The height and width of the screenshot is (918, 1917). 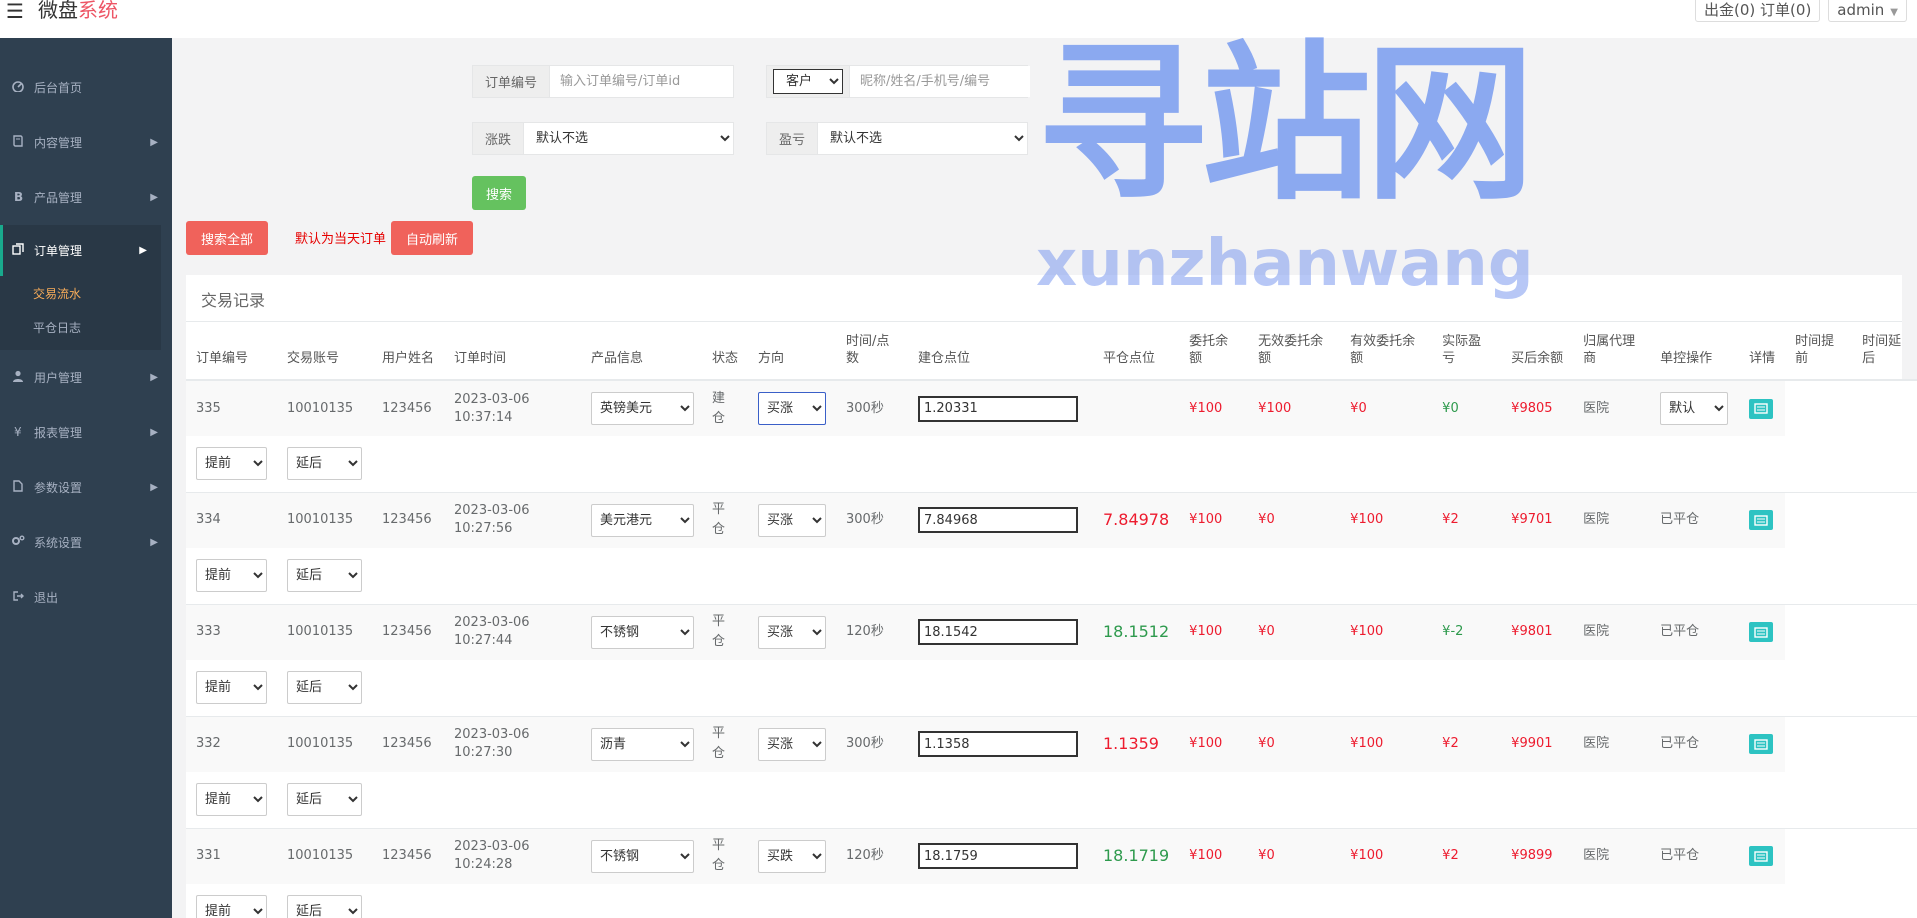 I want to click on status-text: 平仓, so click(x=719, y=744).